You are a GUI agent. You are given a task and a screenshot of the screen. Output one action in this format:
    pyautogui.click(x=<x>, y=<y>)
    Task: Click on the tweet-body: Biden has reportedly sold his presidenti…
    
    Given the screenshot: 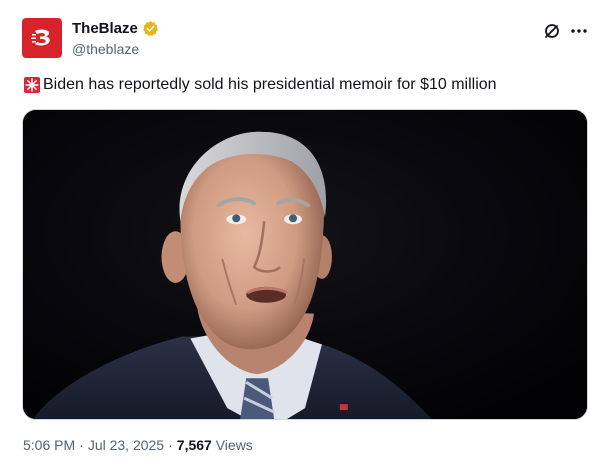 What is the action you would take?
    pyautogui.click(x=270, y=84)
    